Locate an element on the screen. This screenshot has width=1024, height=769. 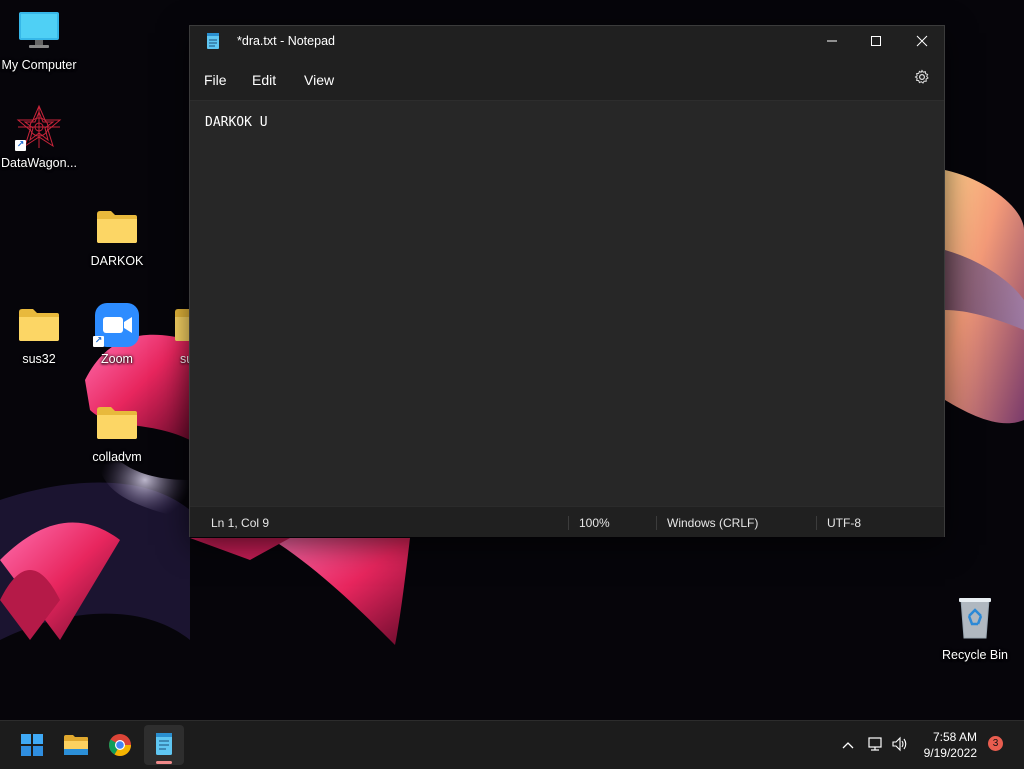
chevron-up-icon is located at coordinates (848, 745).